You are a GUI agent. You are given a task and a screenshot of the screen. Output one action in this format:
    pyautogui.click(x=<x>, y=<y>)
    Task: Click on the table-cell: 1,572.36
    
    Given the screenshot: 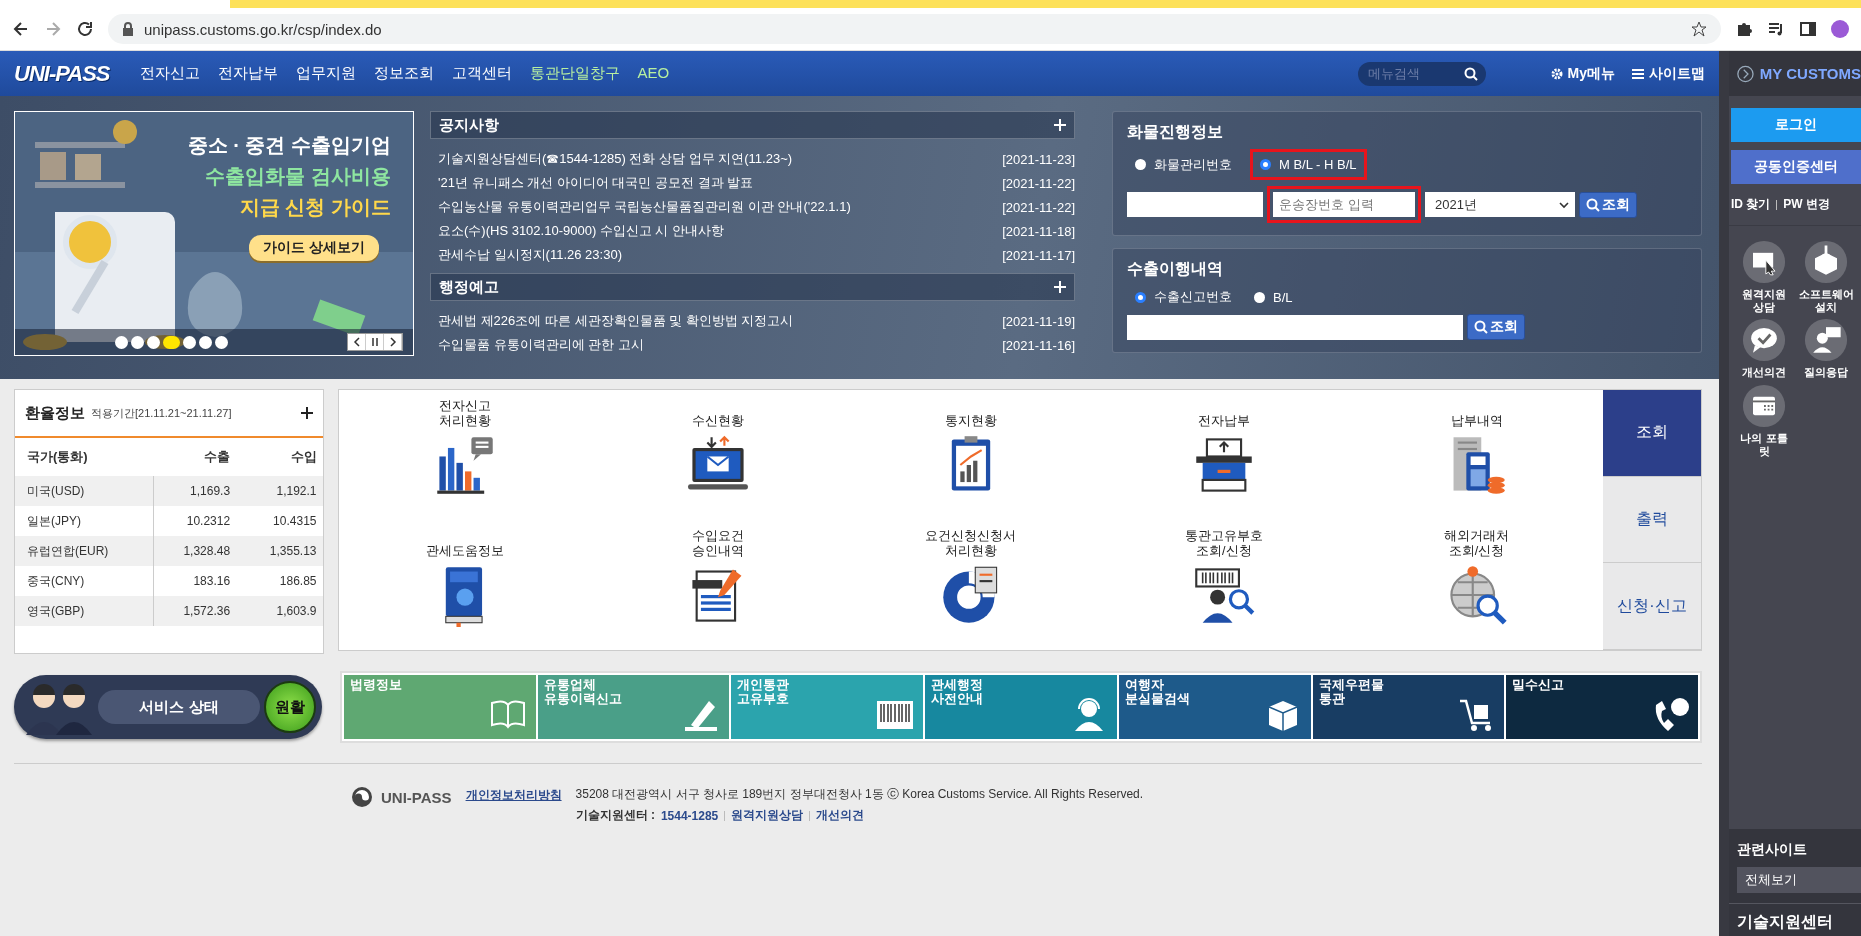 What is the action you would take?
    pyautogui.click(x=199, y=611)
    